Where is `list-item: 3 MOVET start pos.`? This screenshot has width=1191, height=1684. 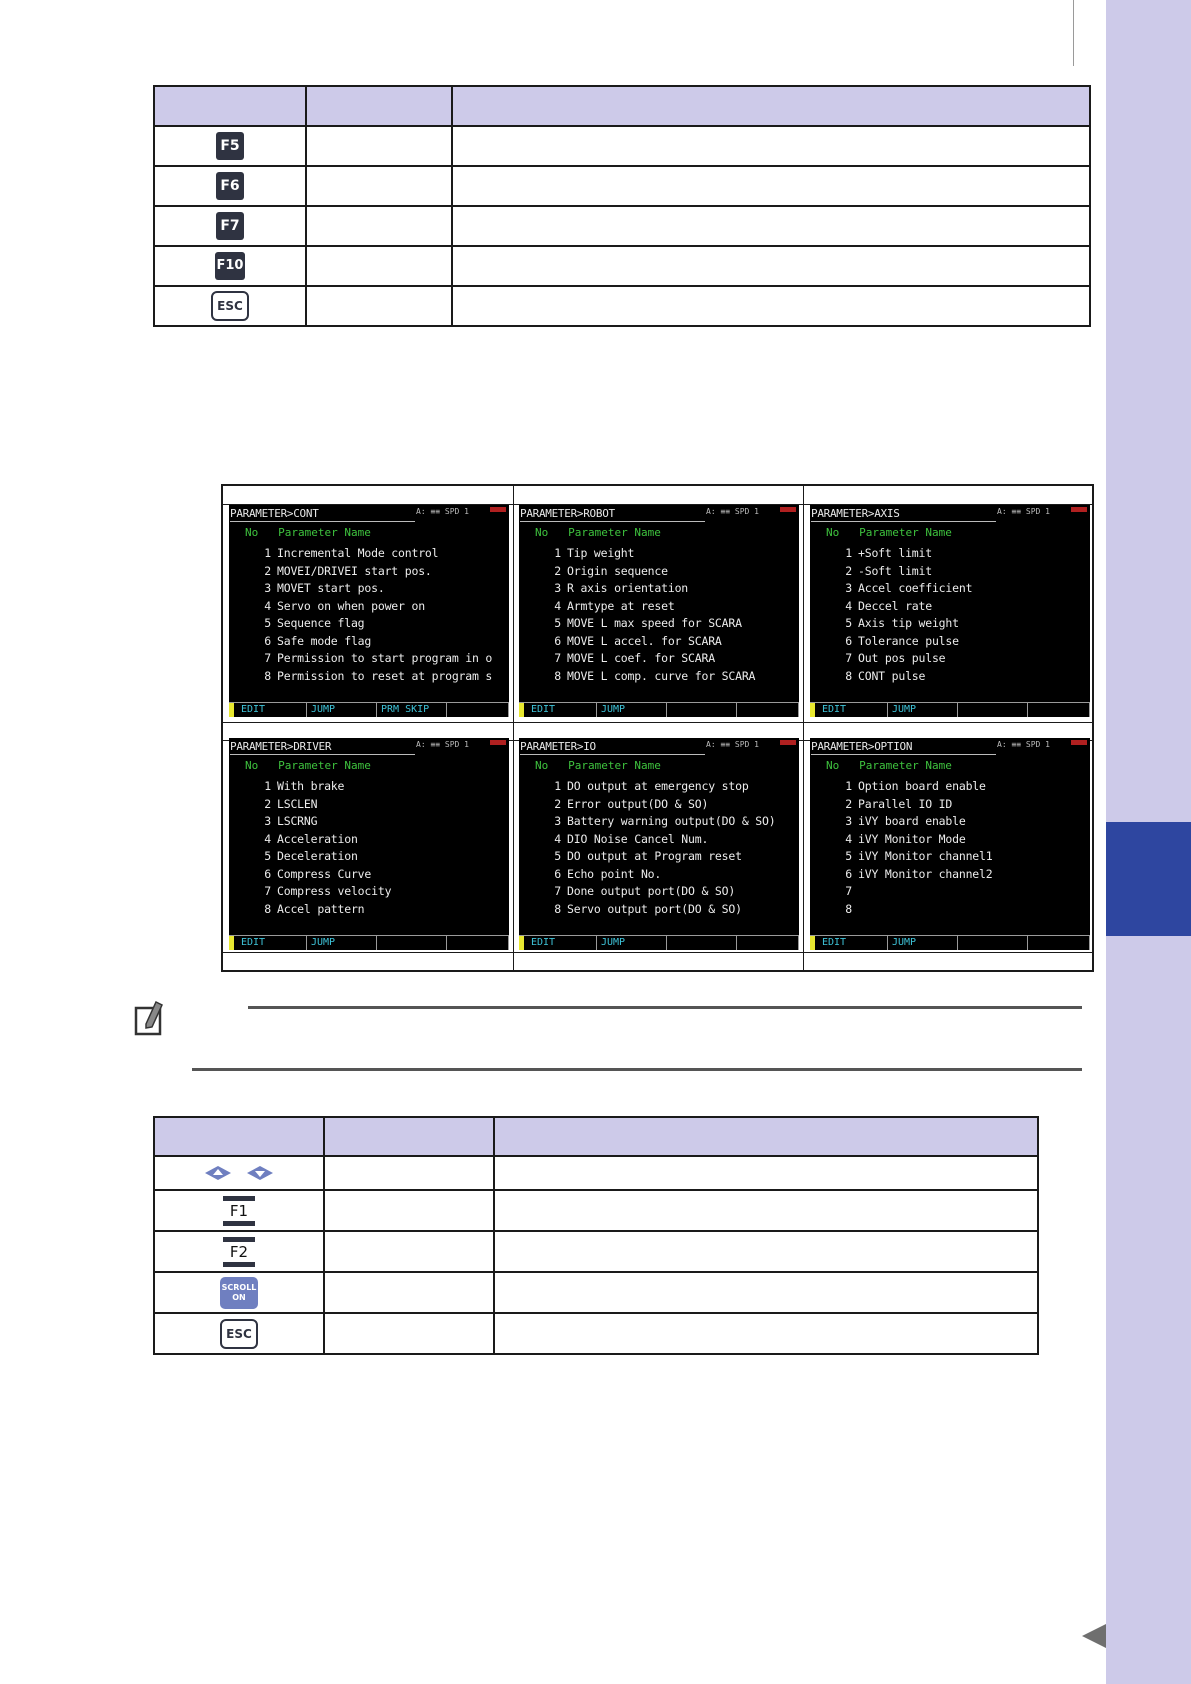
list-item: 3 MOVET start pos. is located at coordinates (373, 589).